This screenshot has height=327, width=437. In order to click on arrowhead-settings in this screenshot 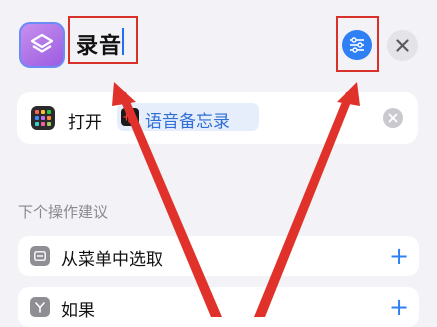, I will do `click(348, 94)`.